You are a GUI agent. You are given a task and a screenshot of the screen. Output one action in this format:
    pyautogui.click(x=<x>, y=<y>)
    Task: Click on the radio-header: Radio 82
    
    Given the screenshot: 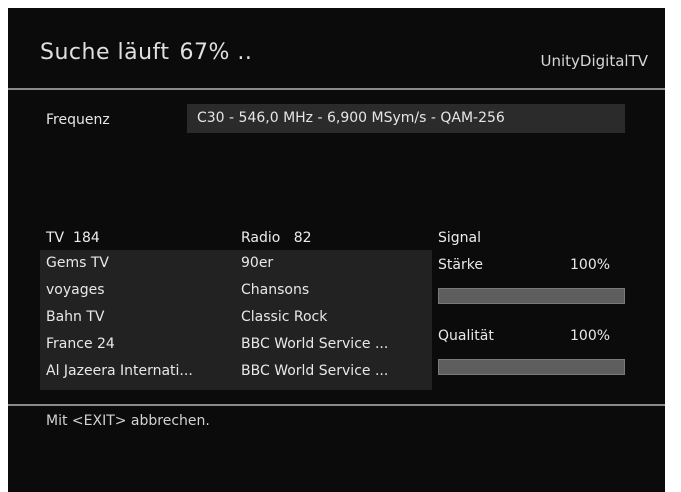 What is the action you would take?
    pyautogui.click(x=276, y=238)
    